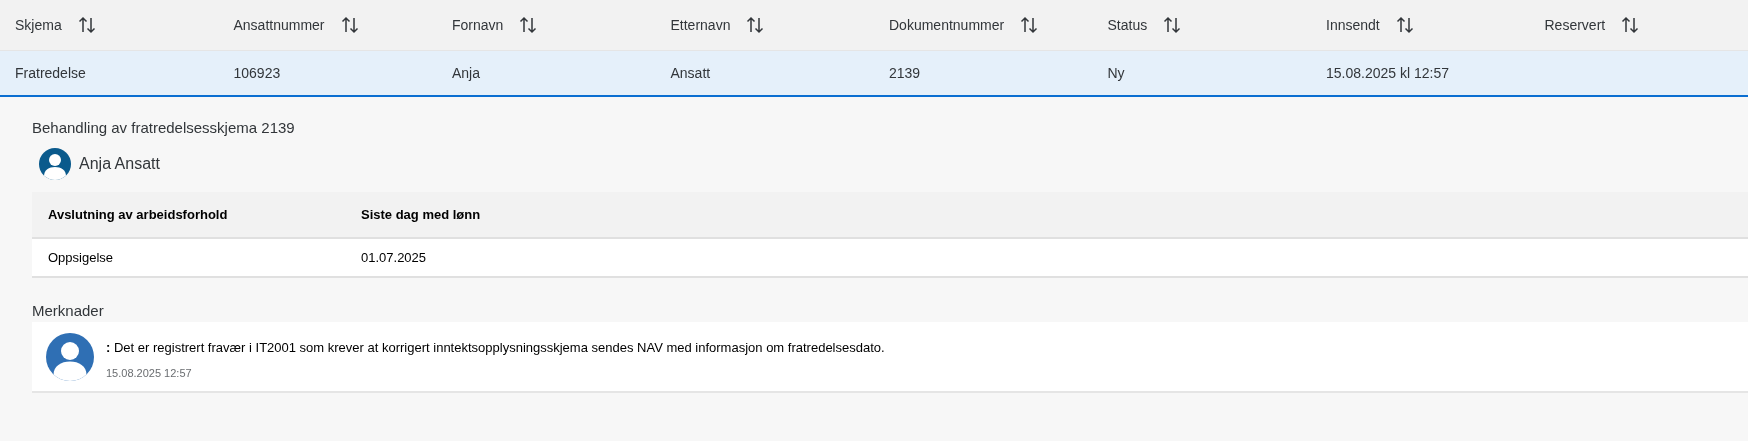 This screenshot has width=1748, height=441. Describe the element at coordinates (81, 257) in the screenshot. I see `table-cell: Oppsigelse` at that location.